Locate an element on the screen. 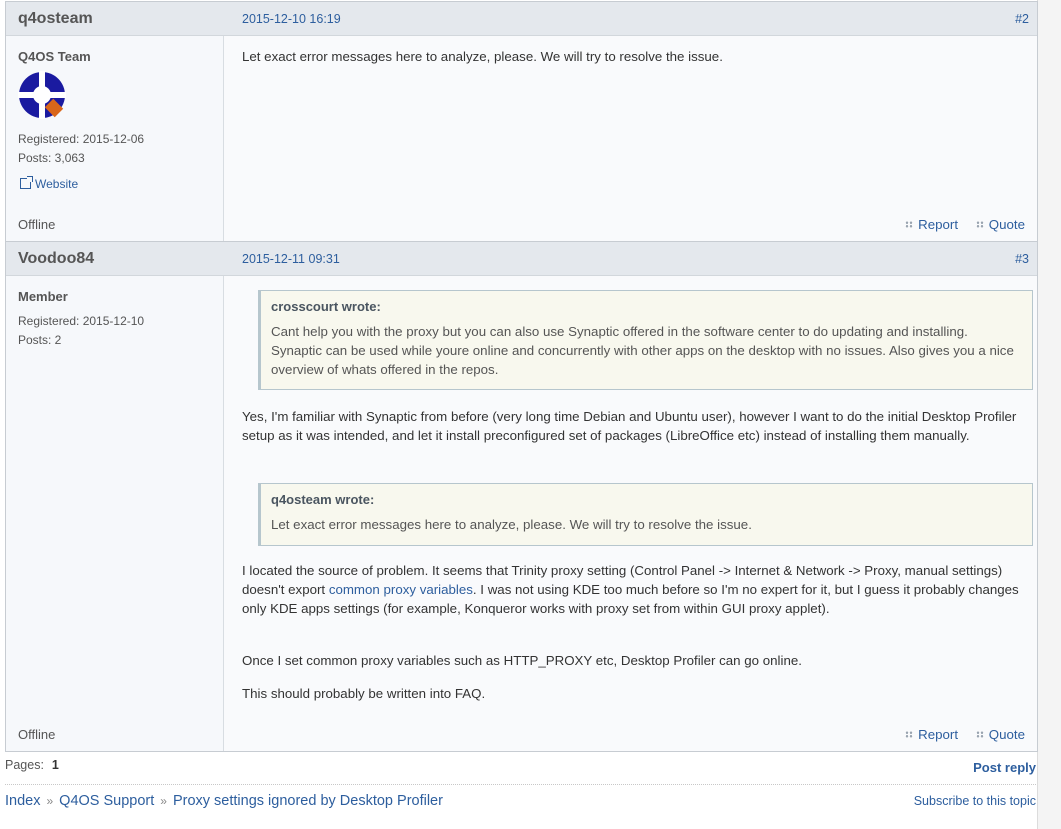 This screenshot has height=829, width=1061. post-date-link: 2015-12-11 09:31 is located at coordinates (291, 259).